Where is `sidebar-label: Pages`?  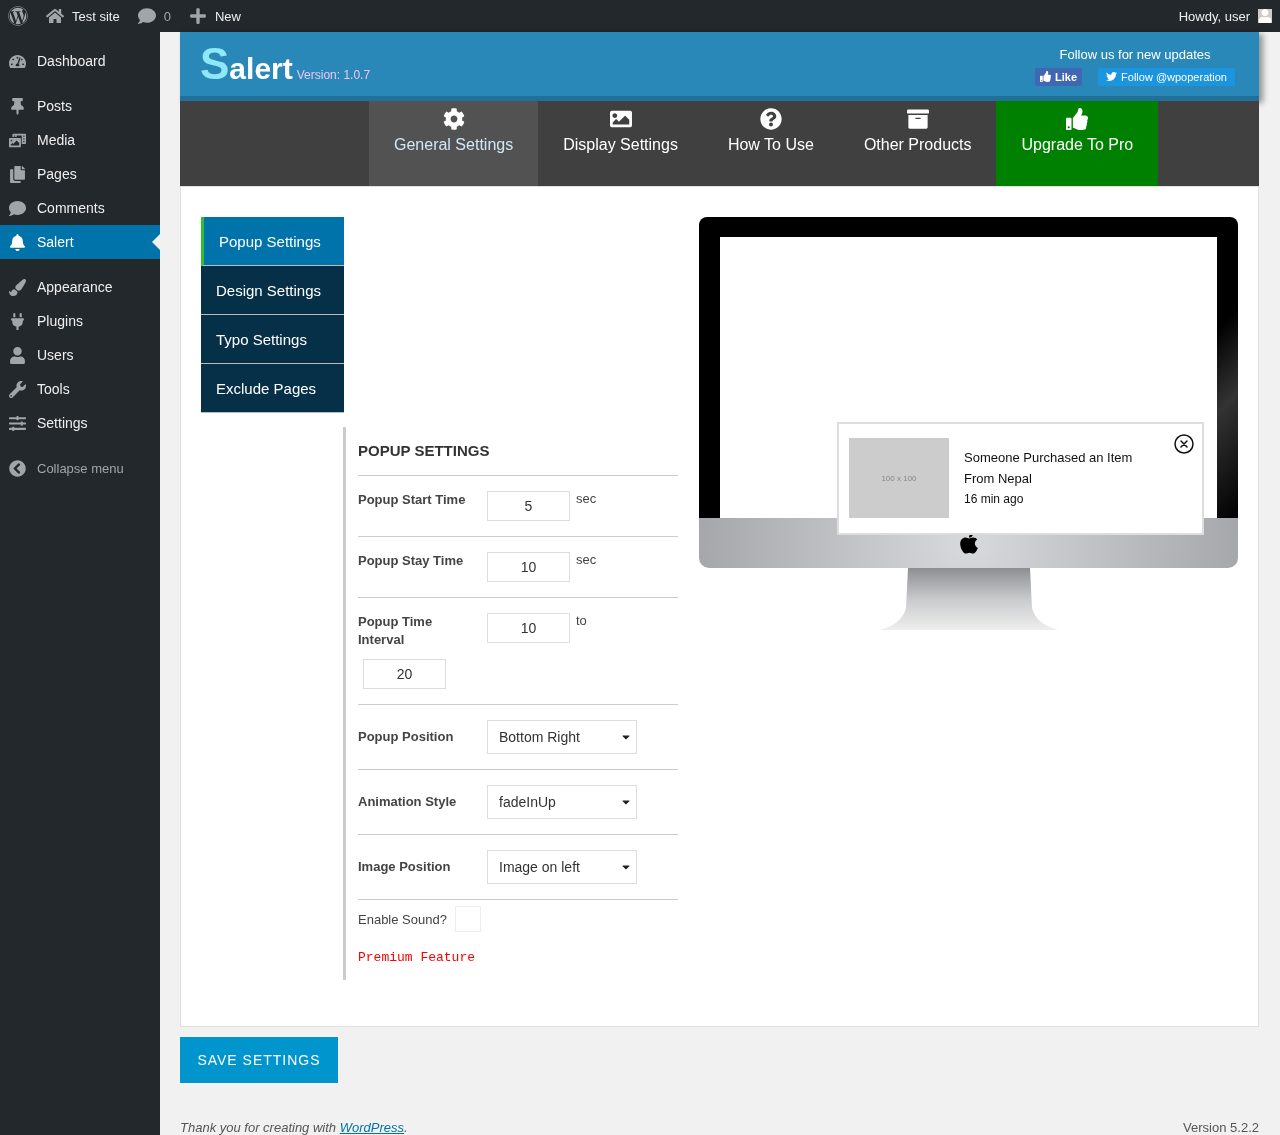
sidebar-label: Pages is located at coordinates (57, 174).